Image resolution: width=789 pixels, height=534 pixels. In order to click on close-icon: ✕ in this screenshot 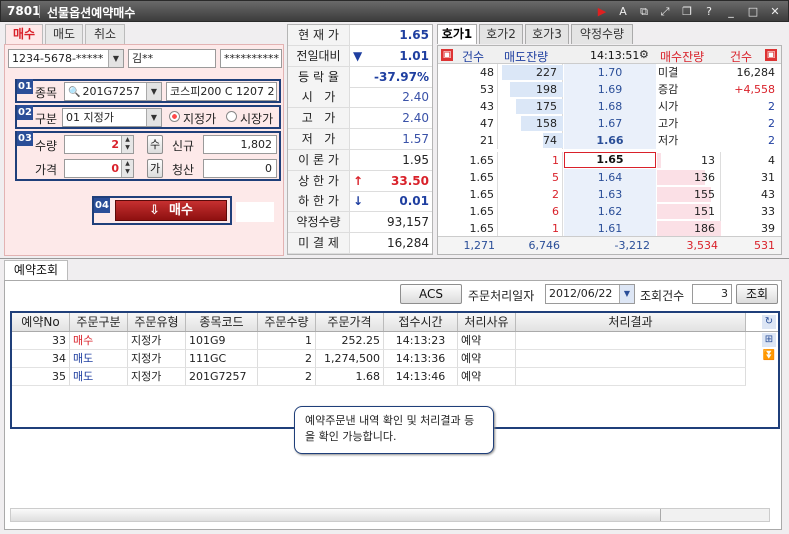, I will do `click(775, 12)`.